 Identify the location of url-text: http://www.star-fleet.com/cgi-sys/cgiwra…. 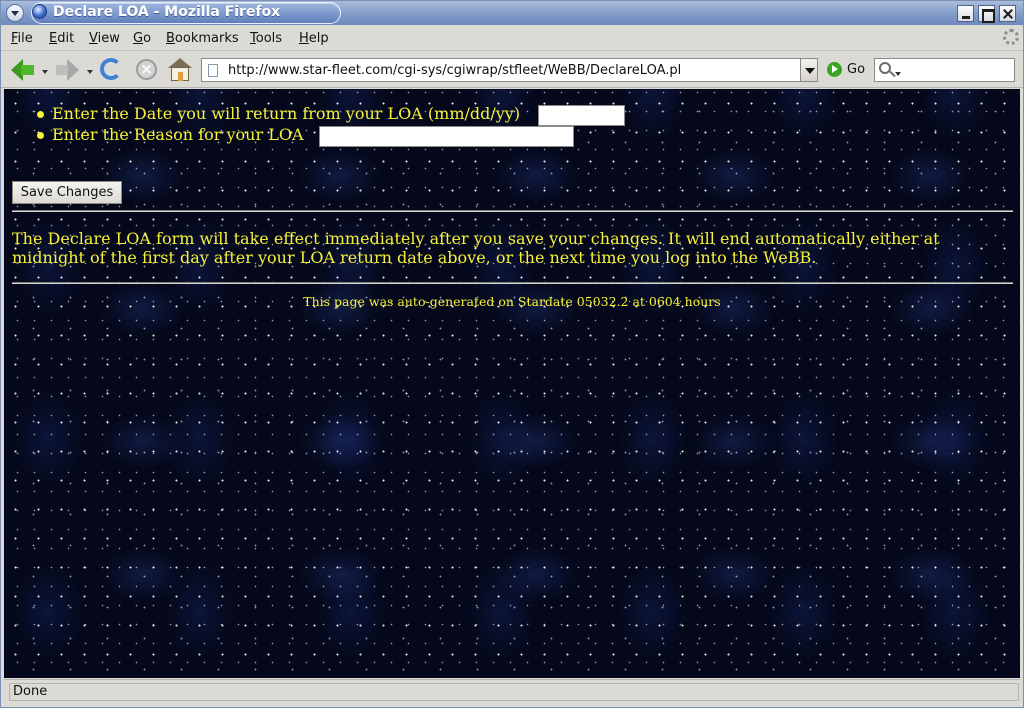
(454, 70).